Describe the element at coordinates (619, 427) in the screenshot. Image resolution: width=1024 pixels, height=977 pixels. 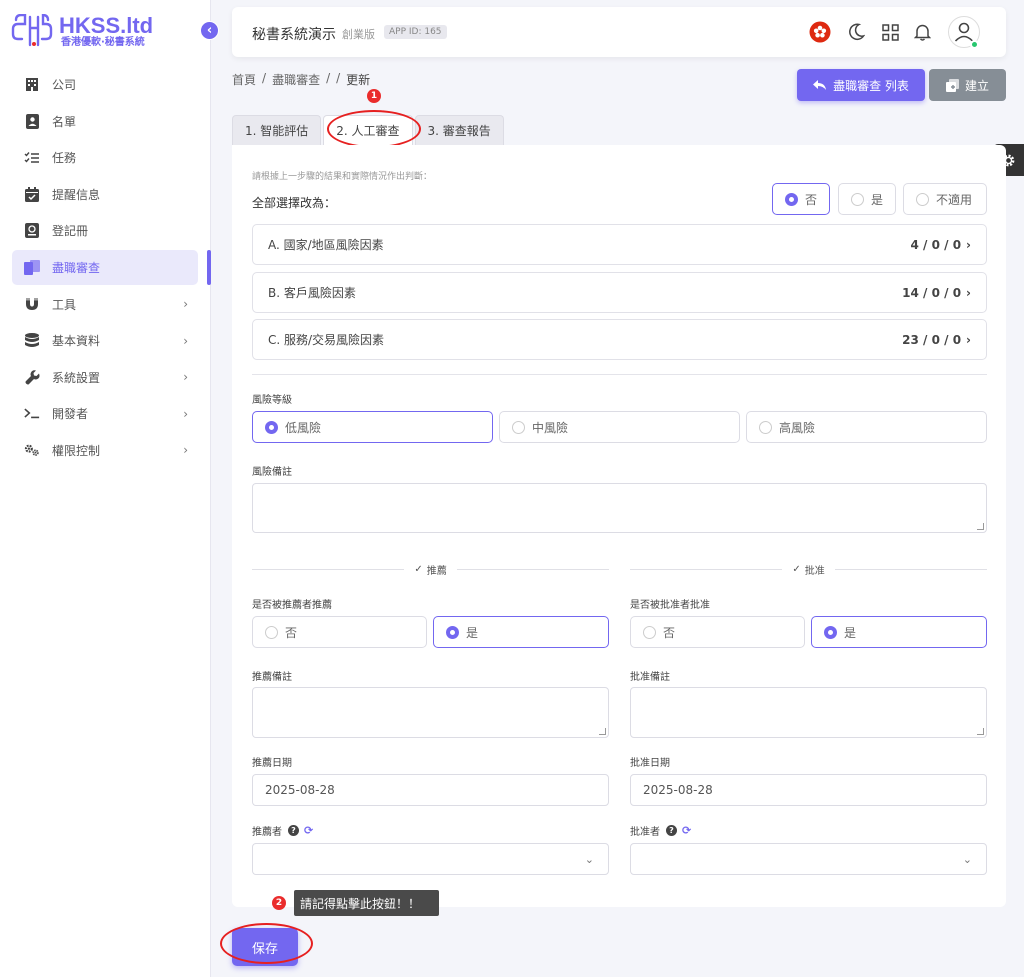
I see `risk-level-medium-option: 中風險` at that location.